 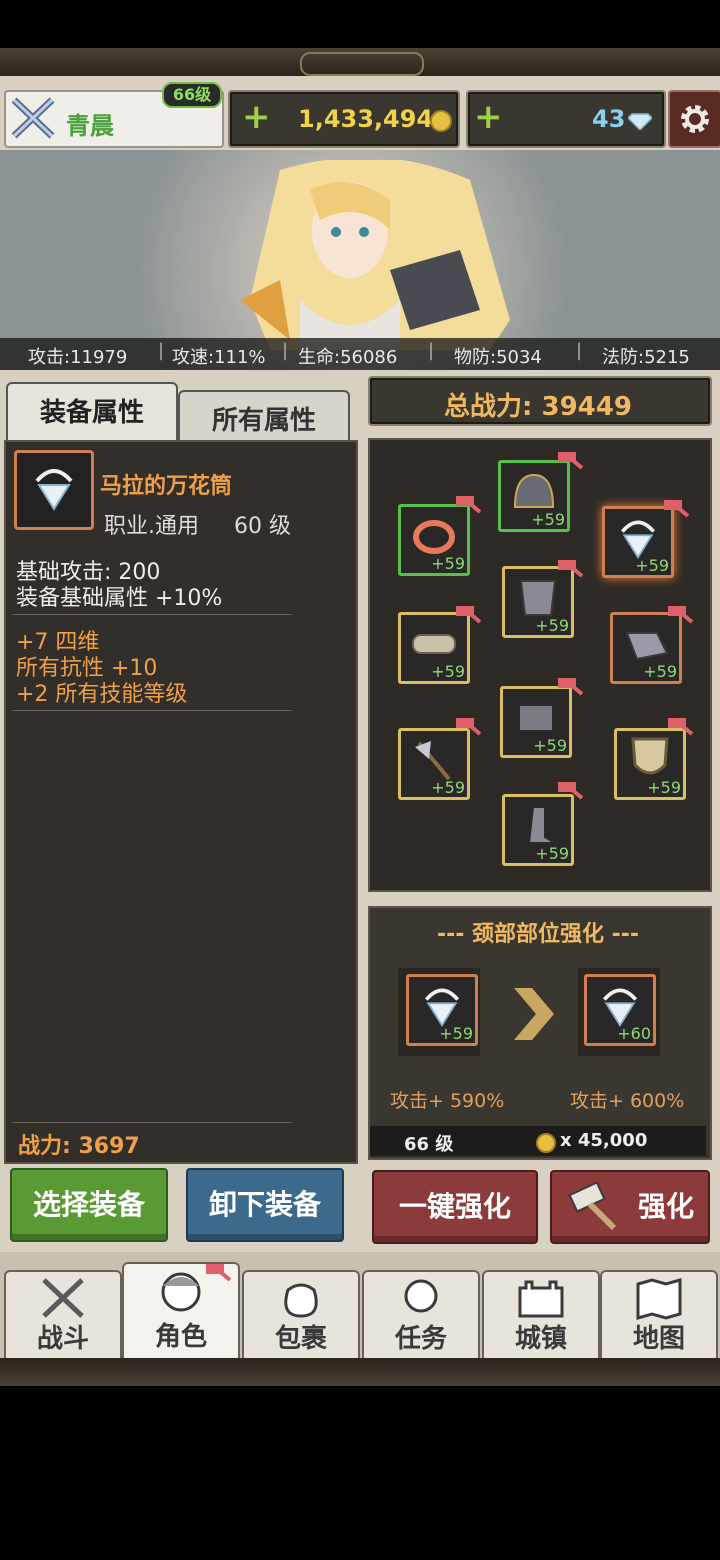 I want to click on nav-tab-town: 城镇, so click(x=541, y=1315).